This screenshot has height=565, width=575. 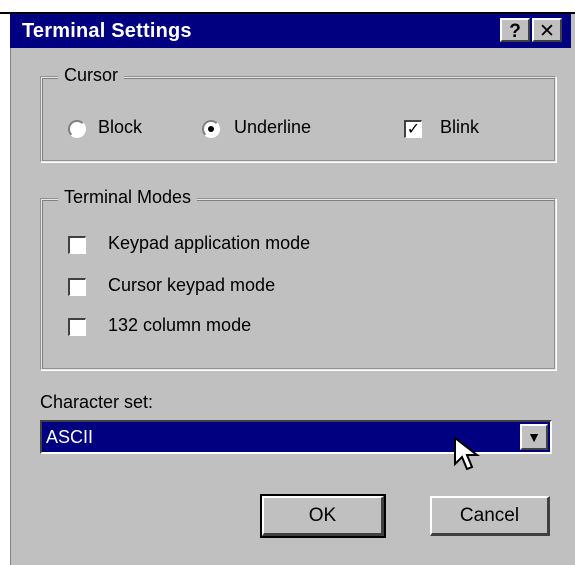 What do you see at coordinates (128, 197) in the screenshot?
I see `terminal-modes-group-label: Terminal Modes` at bounding box center [128, 197].